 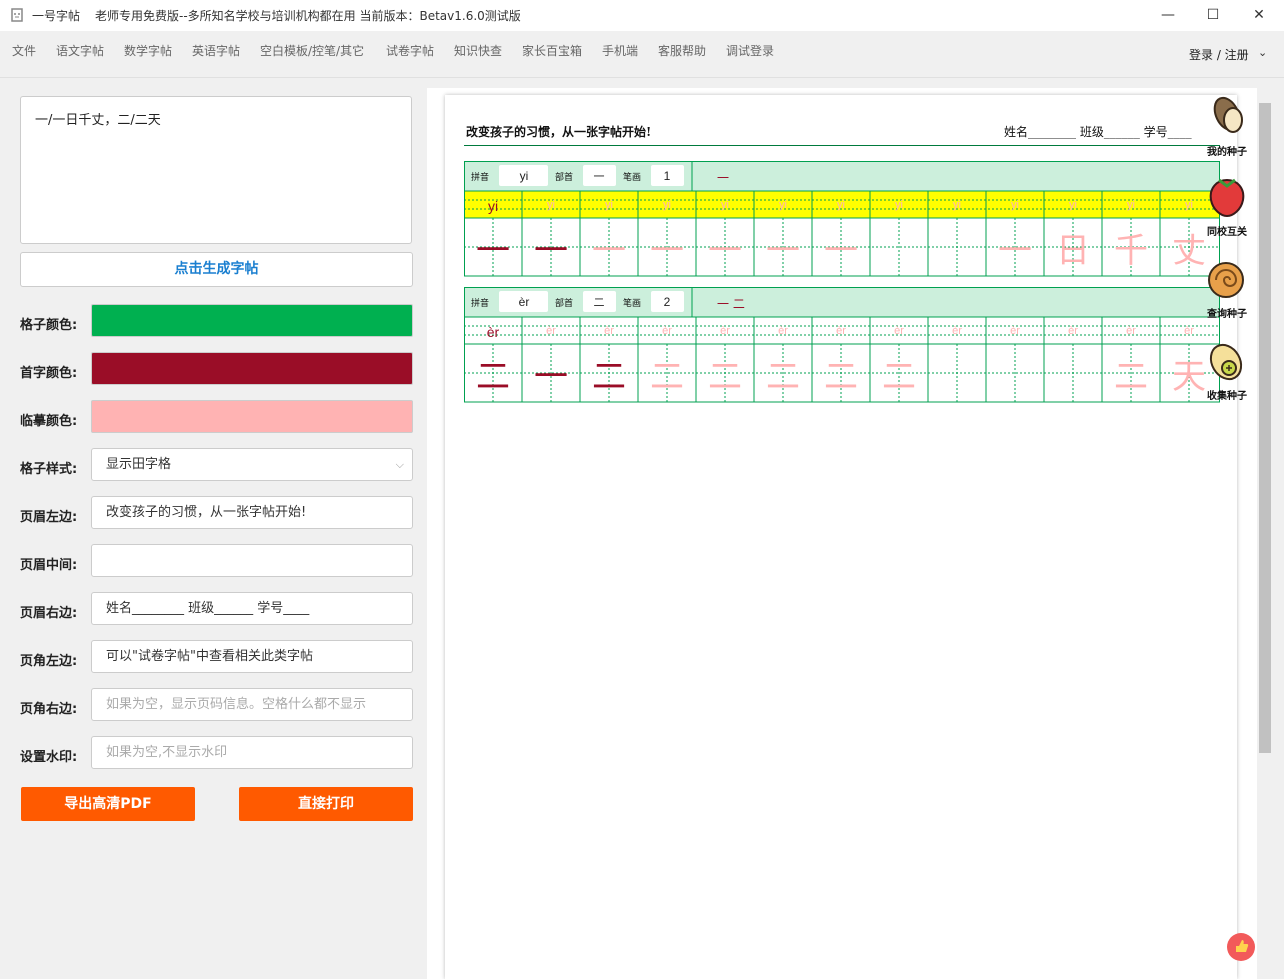 I want to click on menu-item-1: 语文字帖, so click(x=80, y=50).